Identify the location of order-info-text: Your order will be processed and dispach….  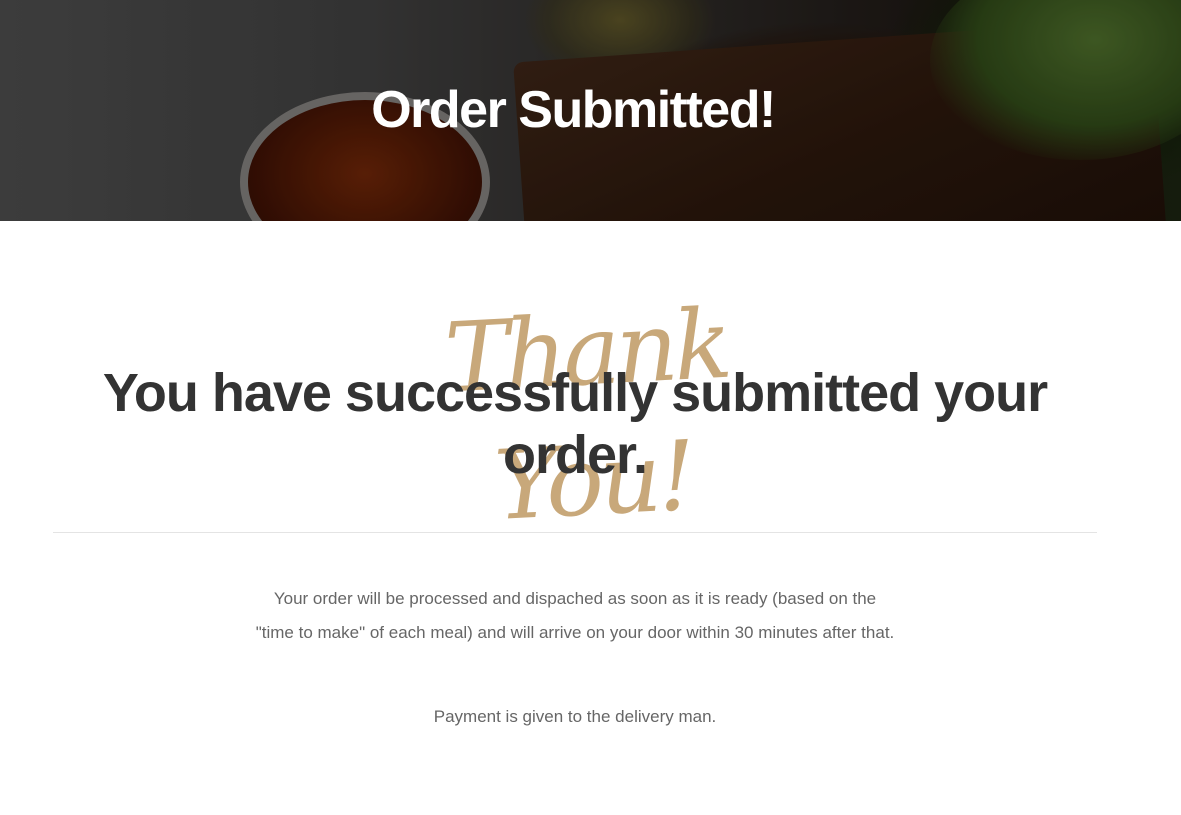
(575, 615).